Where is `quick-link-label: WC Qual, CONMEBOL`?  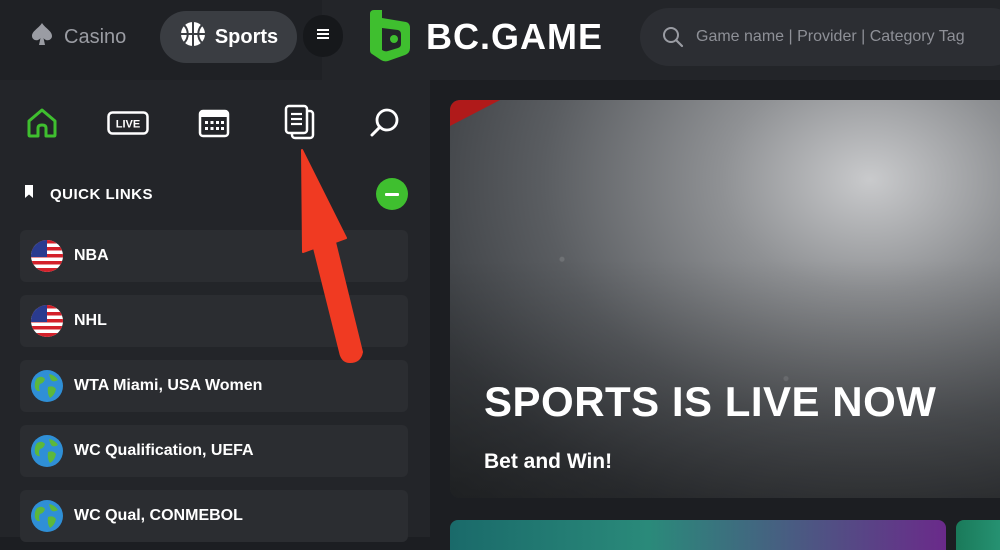
quick-link-label: WC Qual, CONMEBOL is located at coordinates (158, 515).